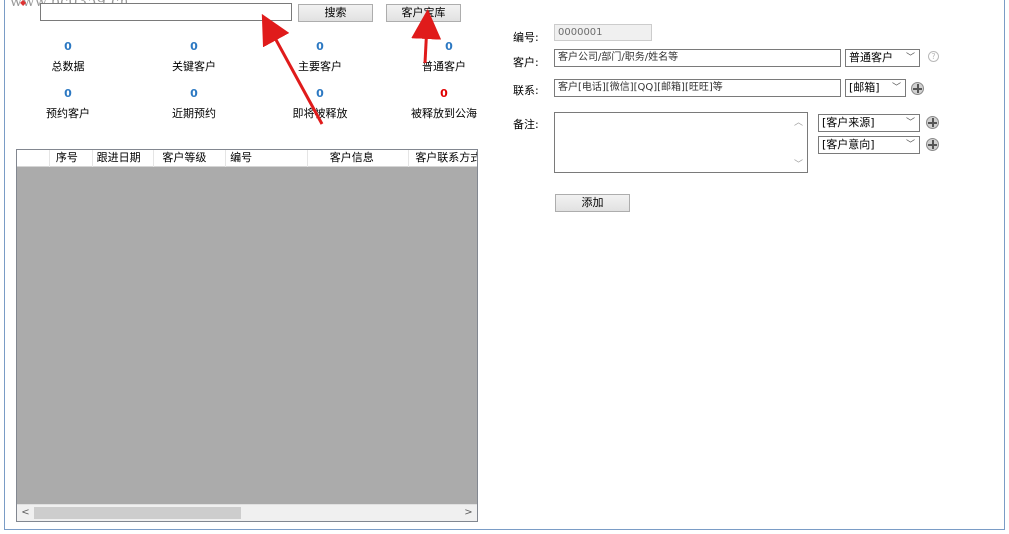  Describe the element at coordinates (351, 67) in the screenshot. I see `annotation-arrows` at that location.